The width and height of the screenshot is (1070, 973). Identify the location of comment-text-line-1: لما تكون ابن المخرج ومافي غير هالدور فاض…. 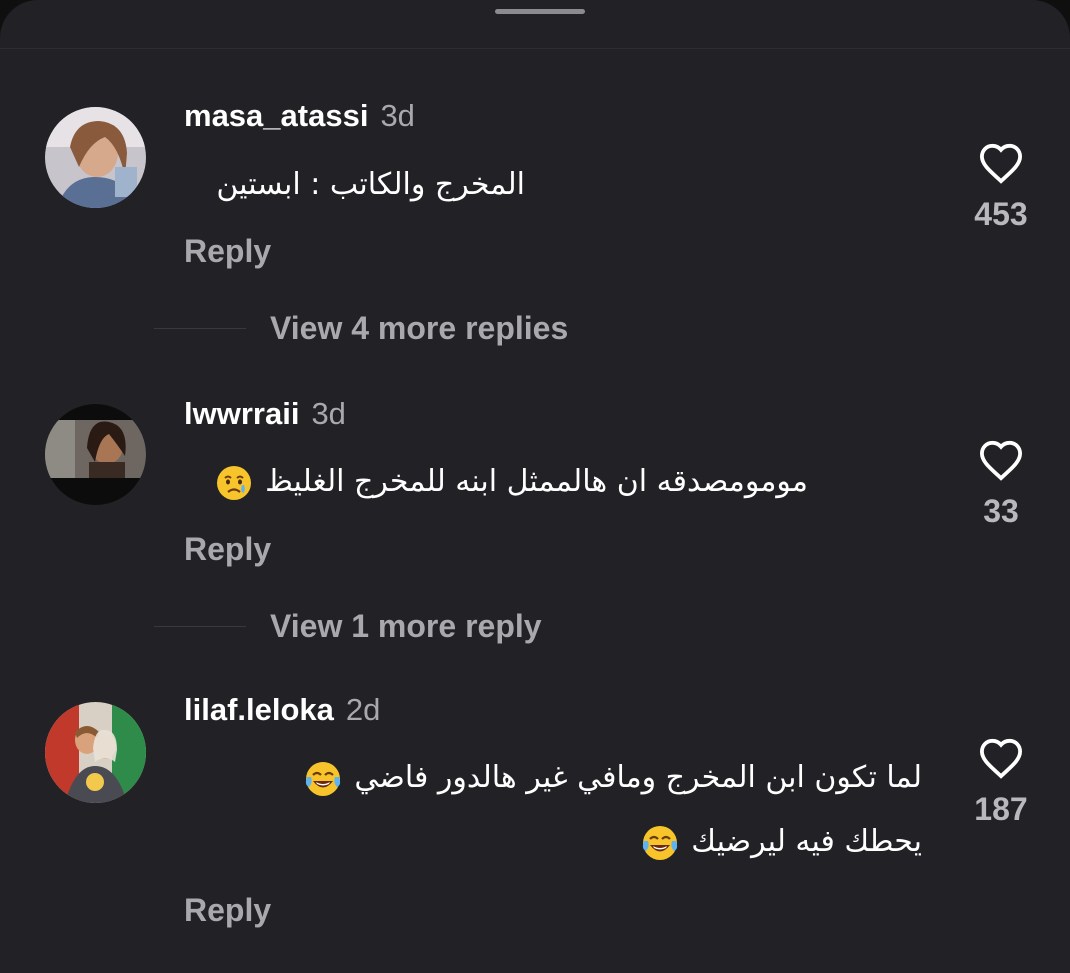
(611, 778).